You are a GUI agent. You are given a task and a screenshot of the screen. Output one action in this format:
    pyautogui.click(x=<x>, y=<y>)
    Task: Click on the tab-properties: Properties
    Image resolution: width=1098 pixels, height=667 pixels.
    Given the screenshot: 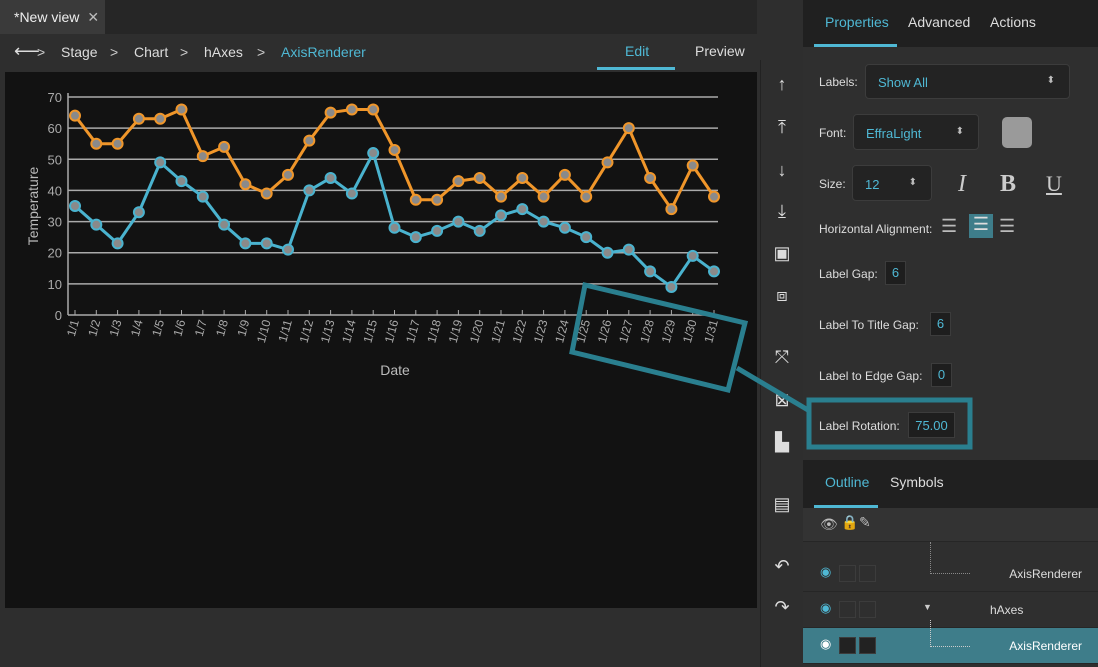 What is the action you would take?
    pyautogui.click(x=857, y=22)
    